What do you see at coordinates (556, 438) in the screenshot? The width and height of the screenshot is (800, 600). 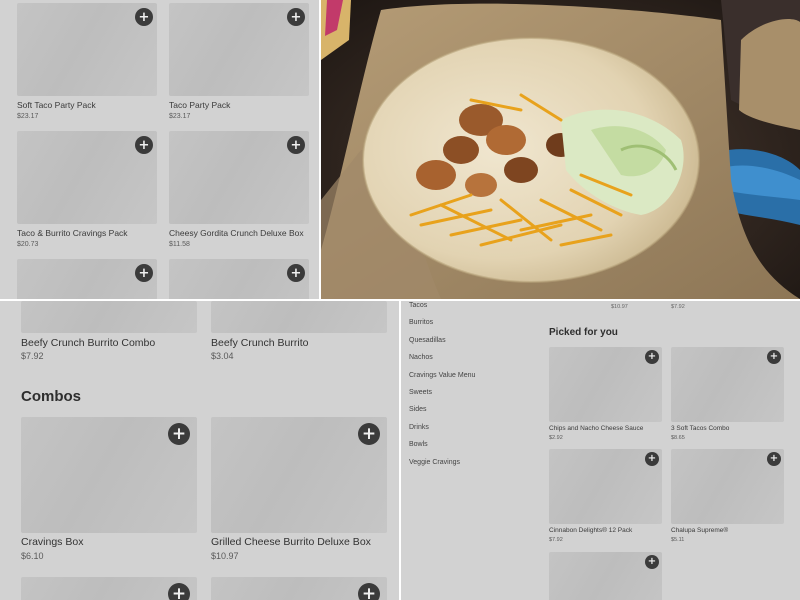 I see `item-price: $2.92` at bounding box center [556, 438].